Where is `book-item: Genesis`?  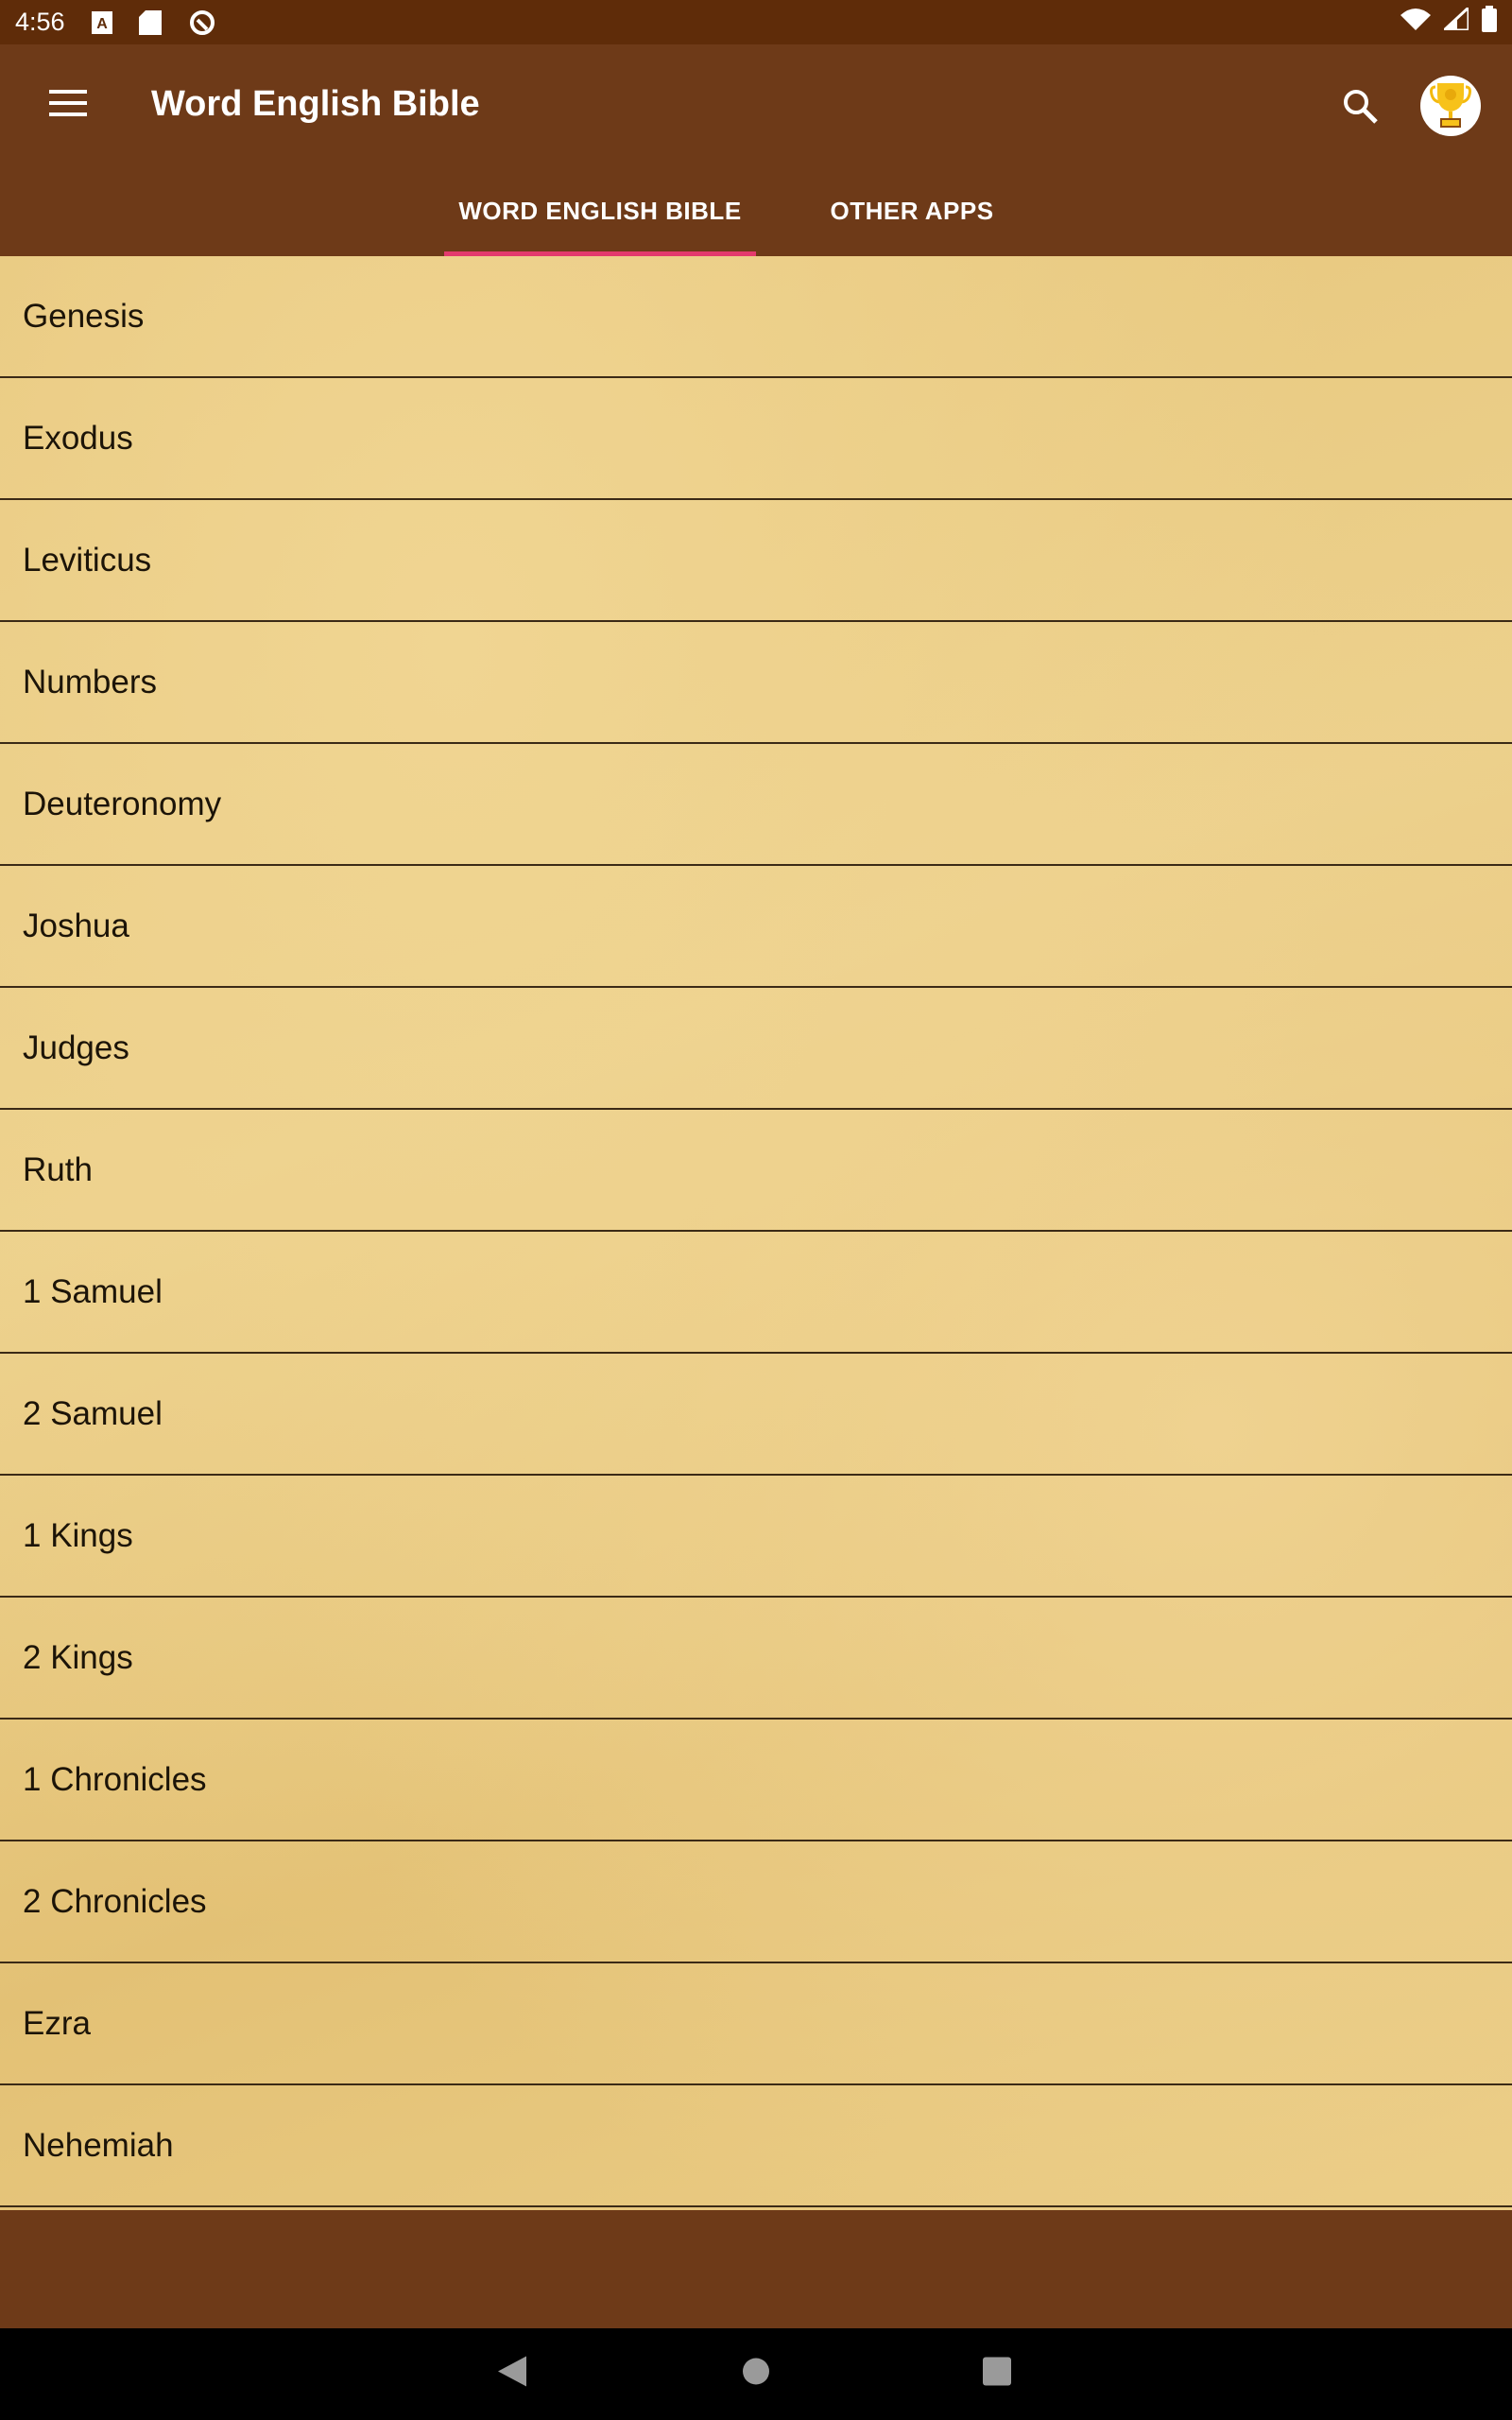 book-item: Genesis is located at coordinates (756, 317).